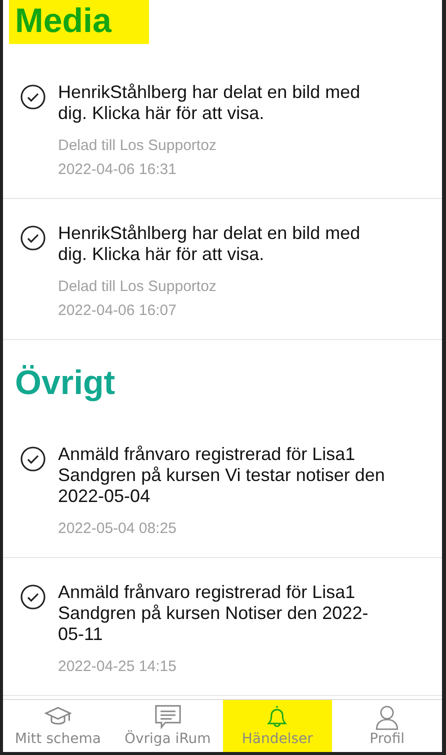  Describe the element at coordinates (58, 726) in the screenshot. I see `tab: Mitt schema` at that location.